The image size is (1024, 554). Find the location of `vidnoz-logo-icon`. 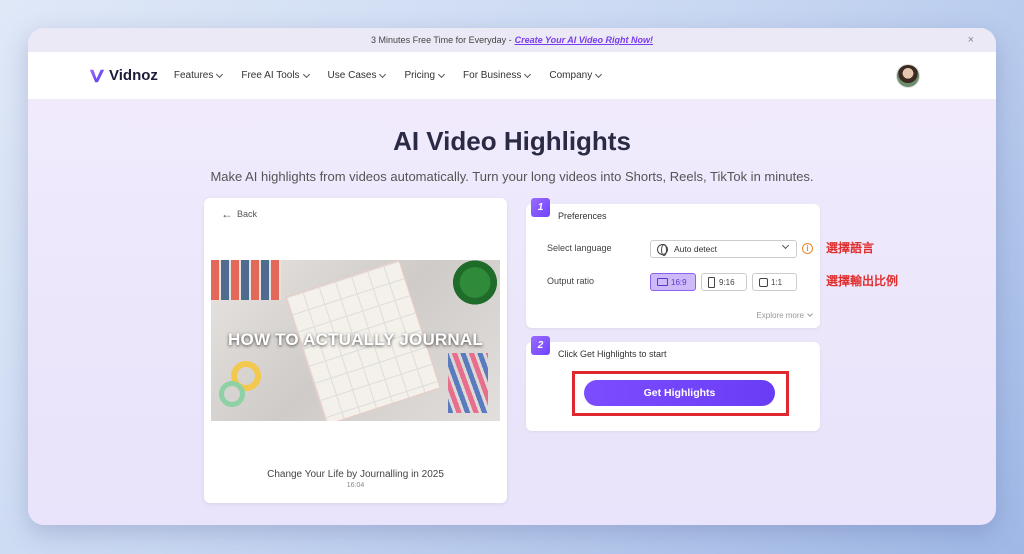

vidnoz-logo-icon is located at coordinates (97, 75).